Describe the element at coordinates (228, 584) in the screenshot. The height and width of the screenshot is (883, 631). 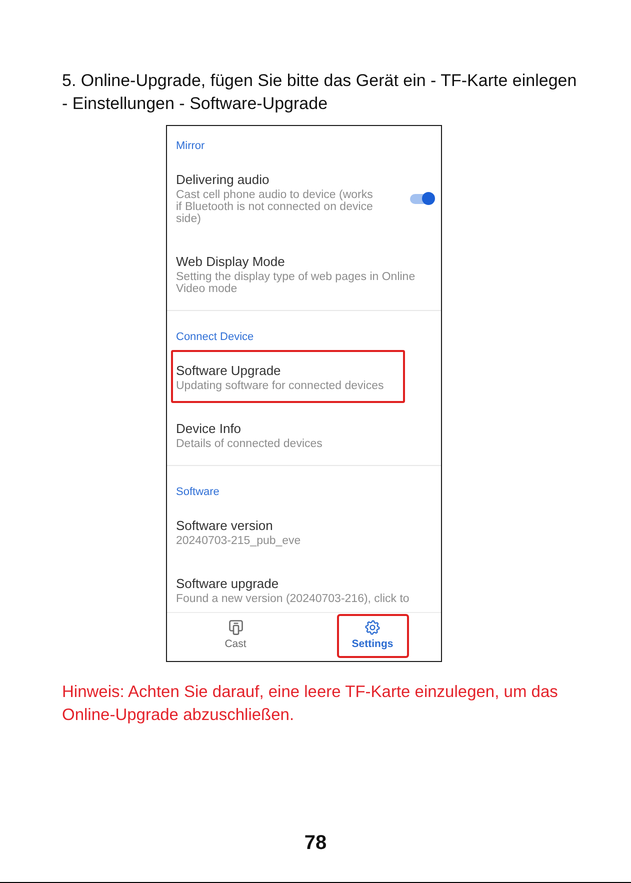
I see `setting-title: Software upgrade` at that location.